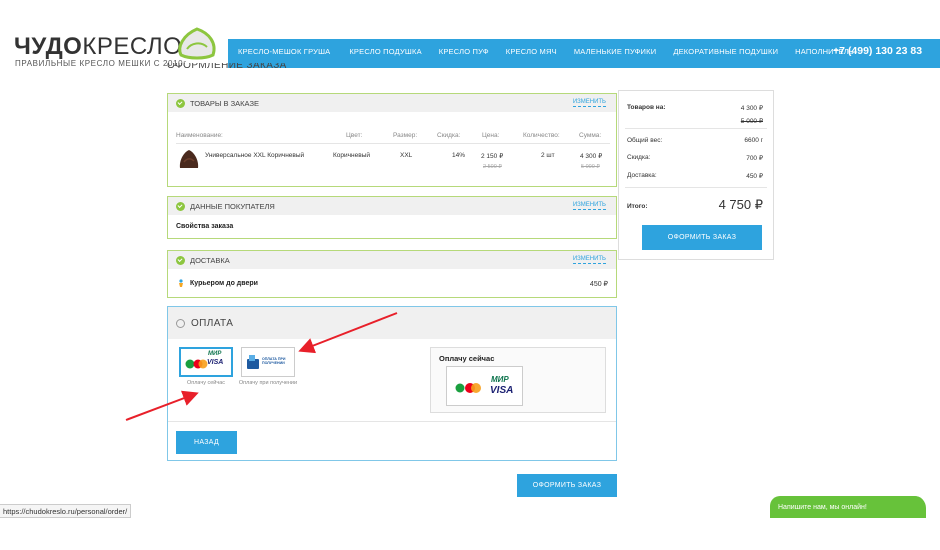 This screenshot has width=940, height=550. What do you see at coordinates (548, 155) in the screenshot?
I see `item-qty: 2 шт` at bounding box center [548, 155].